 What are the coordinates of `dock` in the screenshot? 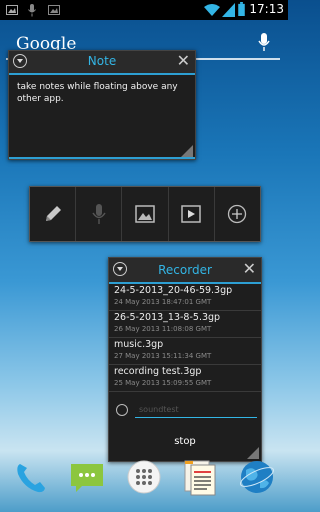 It's located at (144, 482).